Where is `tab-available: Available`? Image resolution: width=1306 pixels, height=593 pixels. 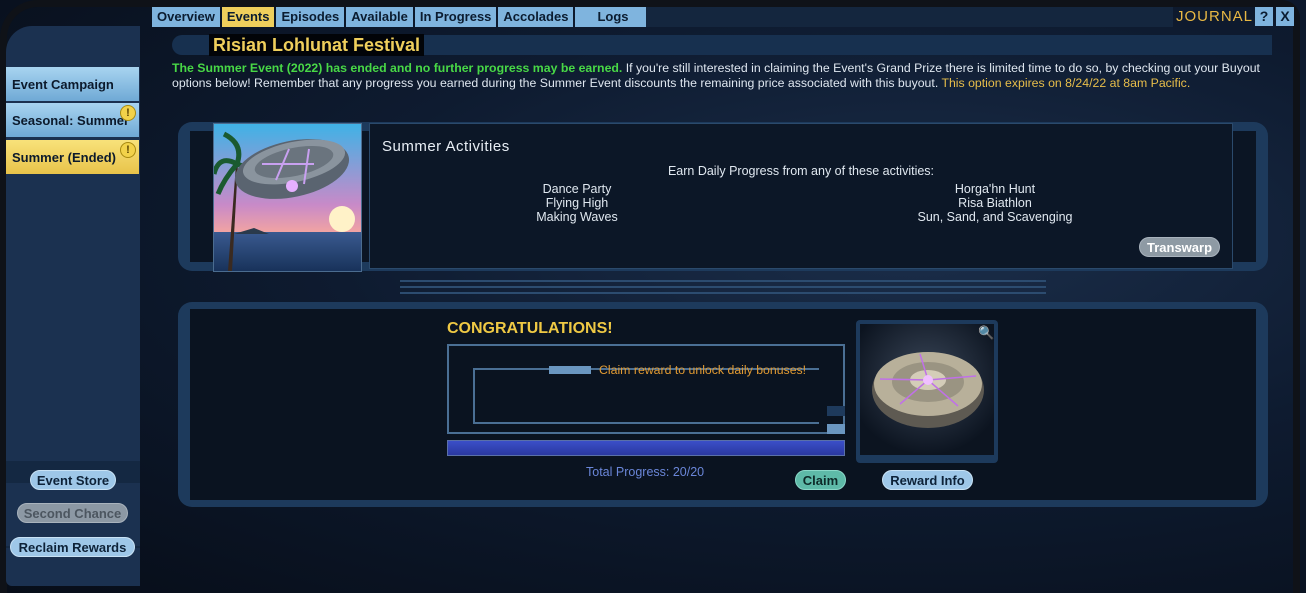 tab-available: Available is located at coordinates (379, 17).